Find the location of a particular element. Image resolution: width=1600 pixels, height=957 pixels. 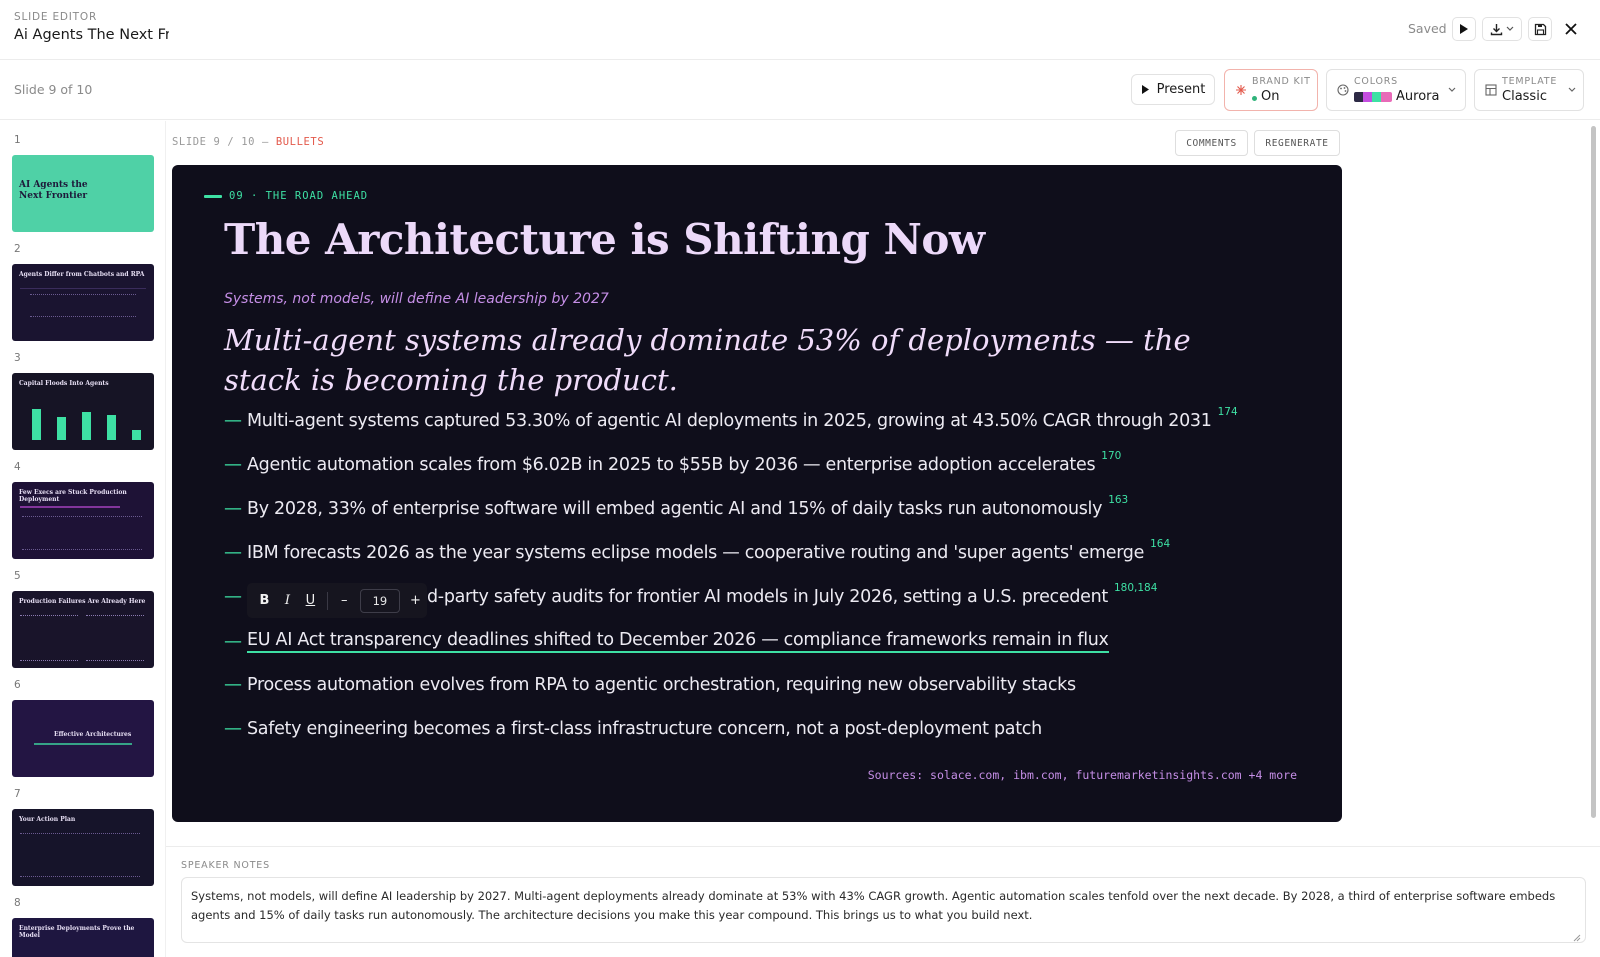

toolbar-separator is located at coordinates (327, 600).